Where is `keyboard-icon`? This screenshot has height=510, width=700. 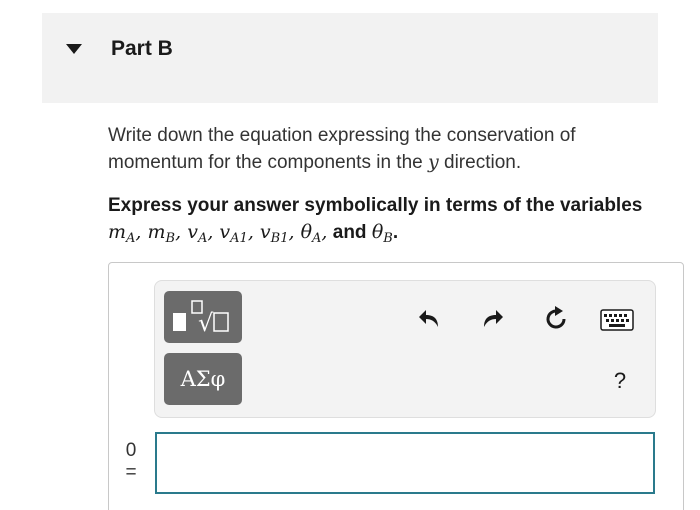 keyboard-icon is located at coordinates (617, 320).